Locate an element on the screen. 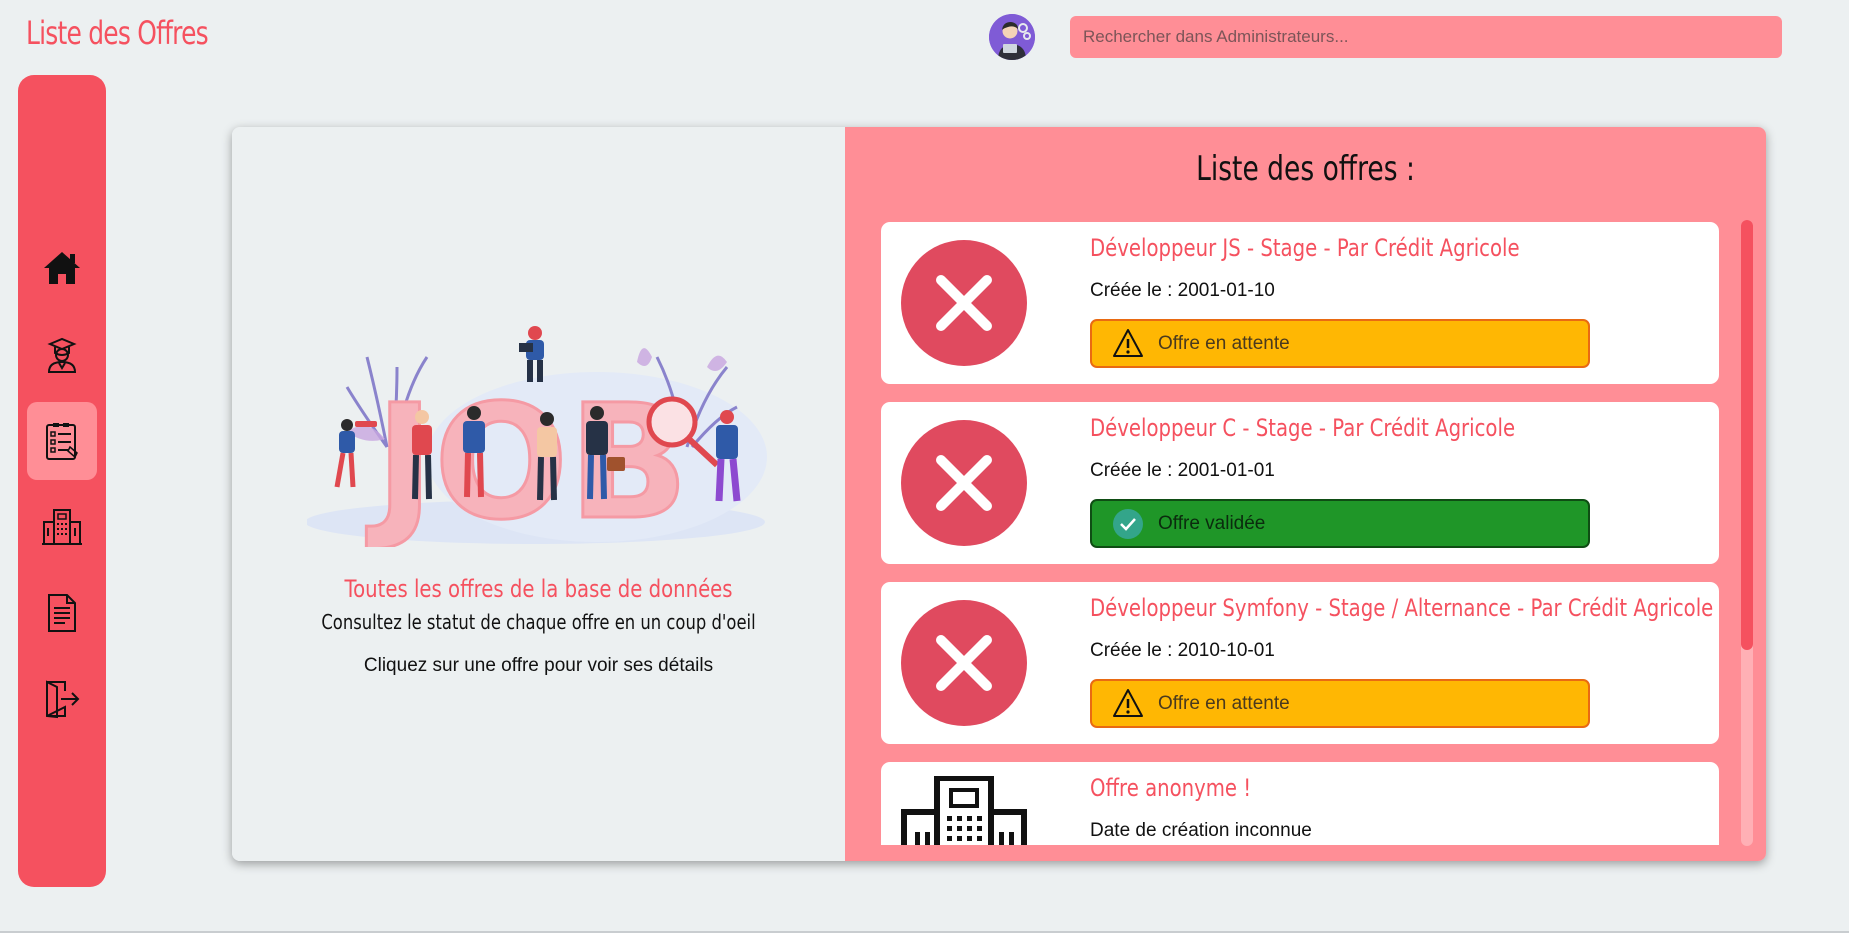  sidebar-item-offers is located at coordinates (62, 441).